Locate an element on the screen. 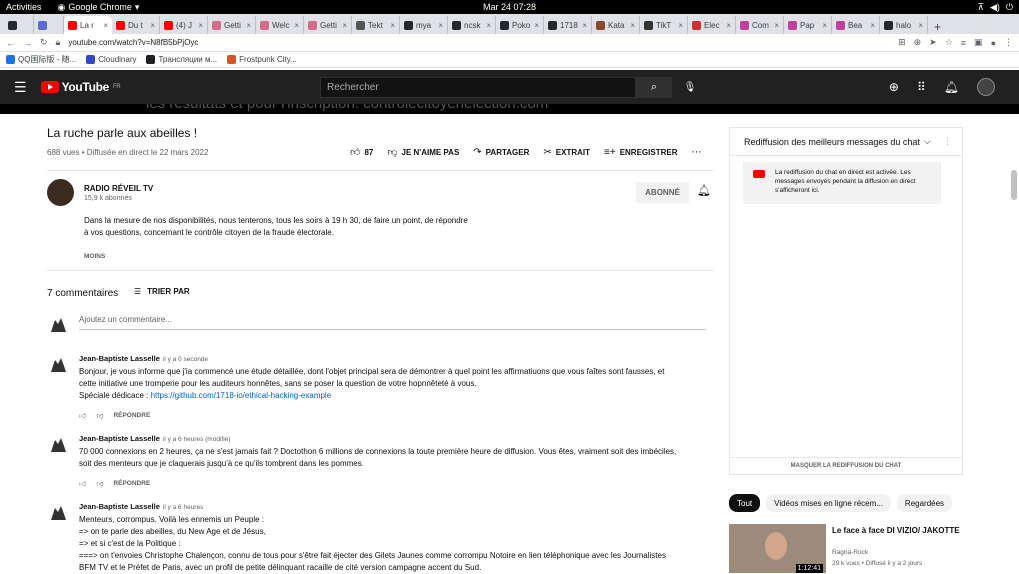  search-button: ⌕ is located at coordinates (654, 87).